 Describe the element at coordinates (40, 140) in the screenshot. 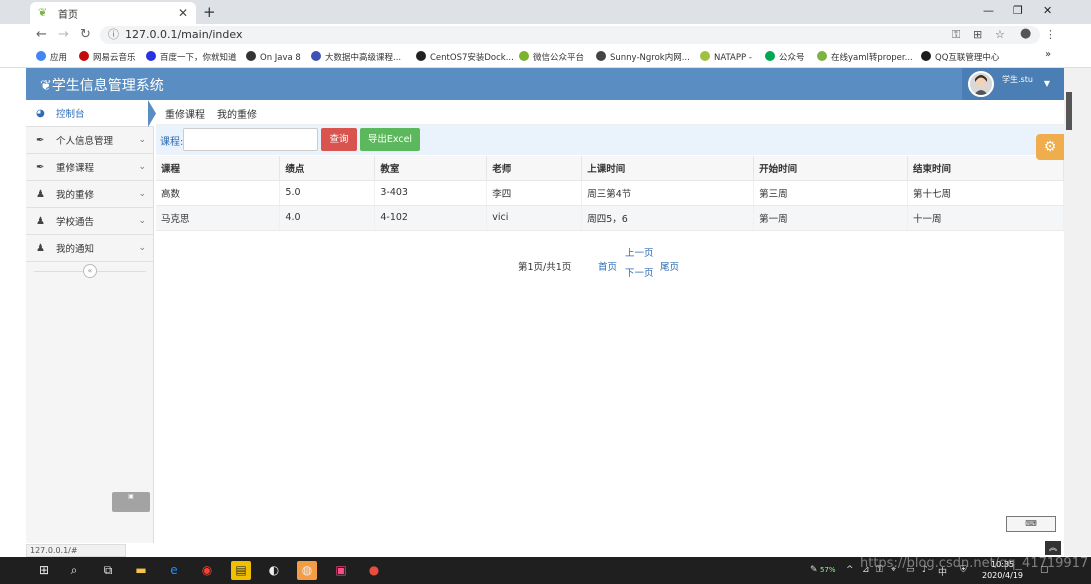

I see `pen-icon: ✒` at that location.